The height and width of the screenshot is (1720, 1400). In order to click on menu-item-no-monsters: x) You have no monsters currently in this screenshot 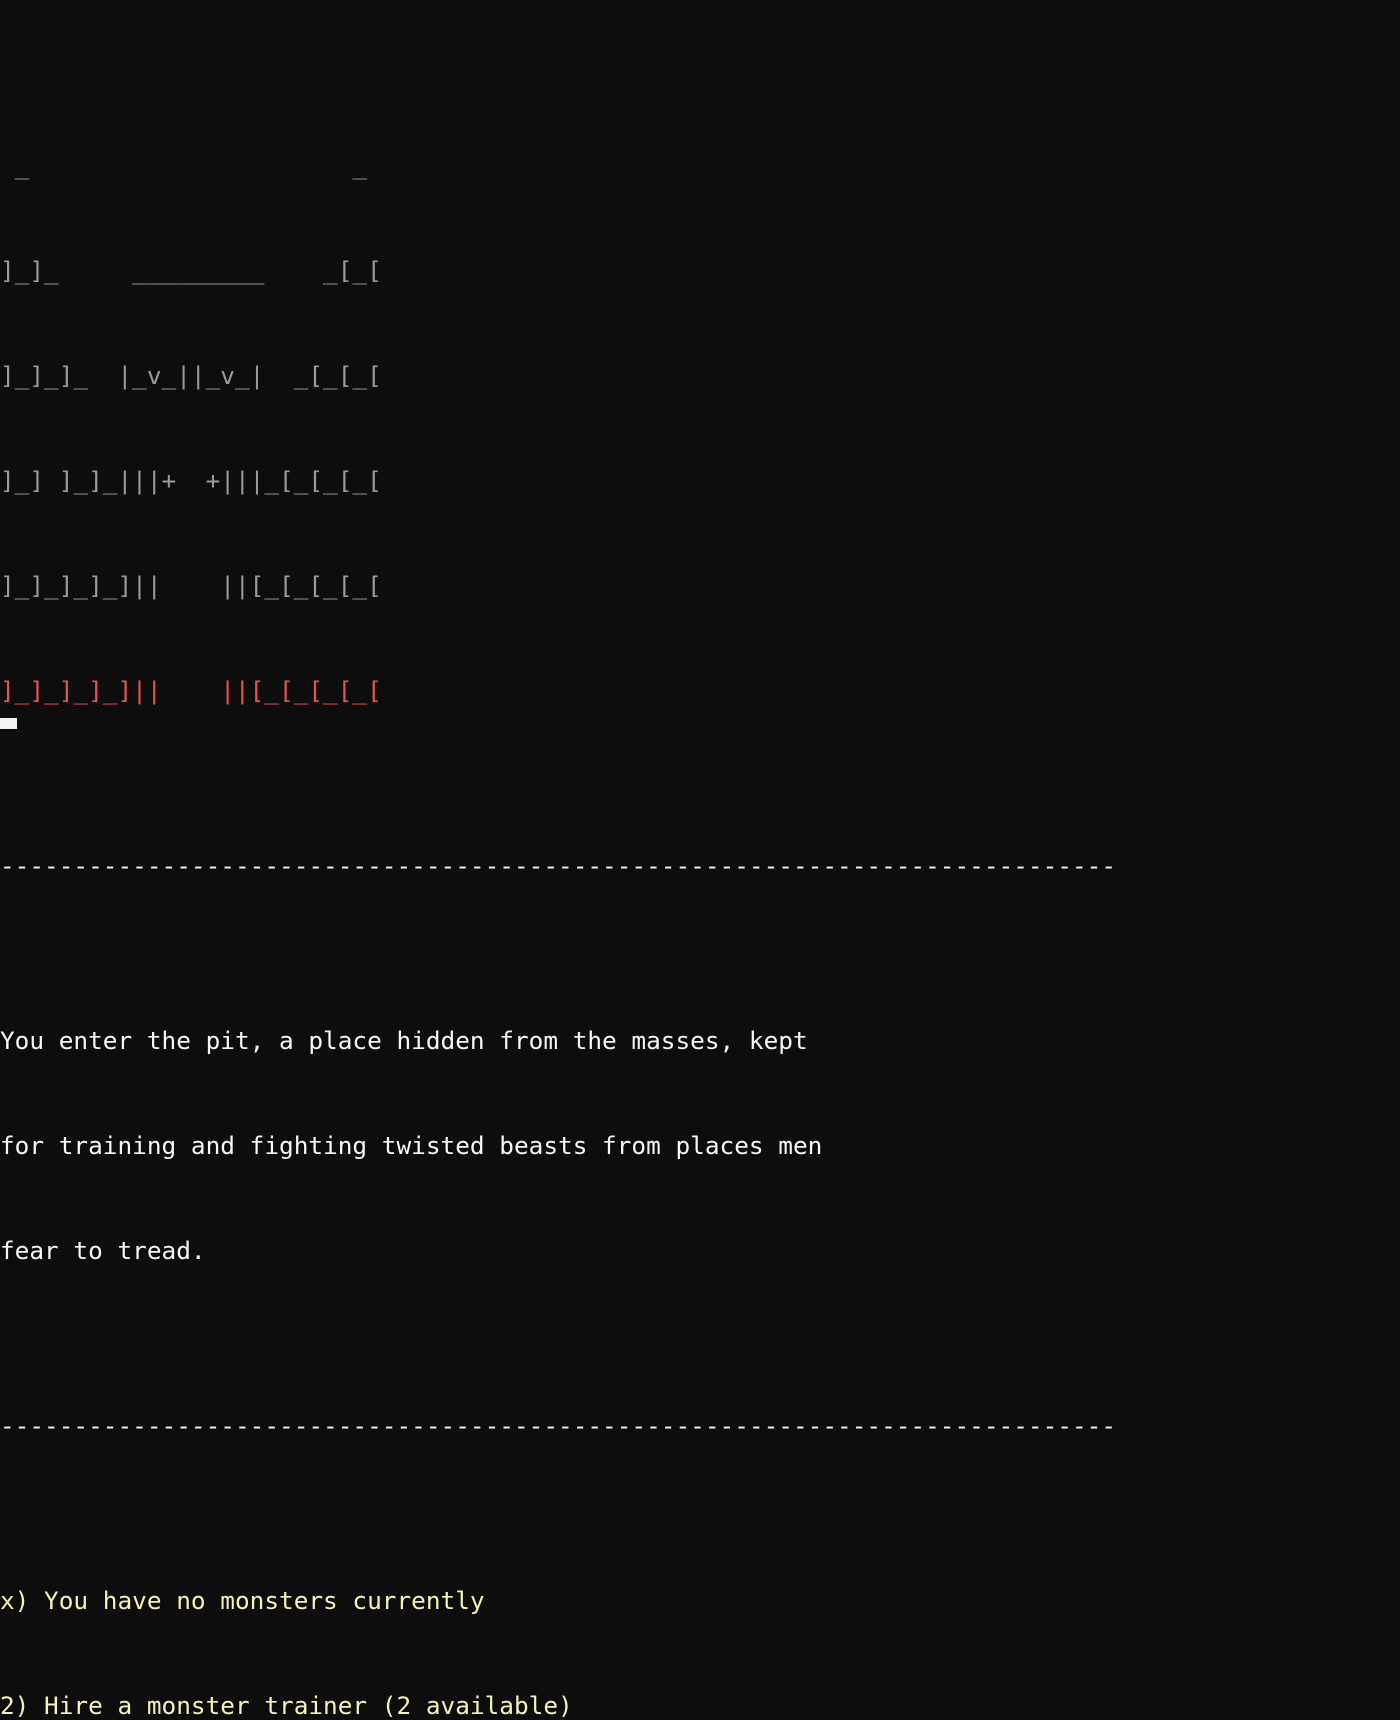, I will do `click(242, 1600)`.